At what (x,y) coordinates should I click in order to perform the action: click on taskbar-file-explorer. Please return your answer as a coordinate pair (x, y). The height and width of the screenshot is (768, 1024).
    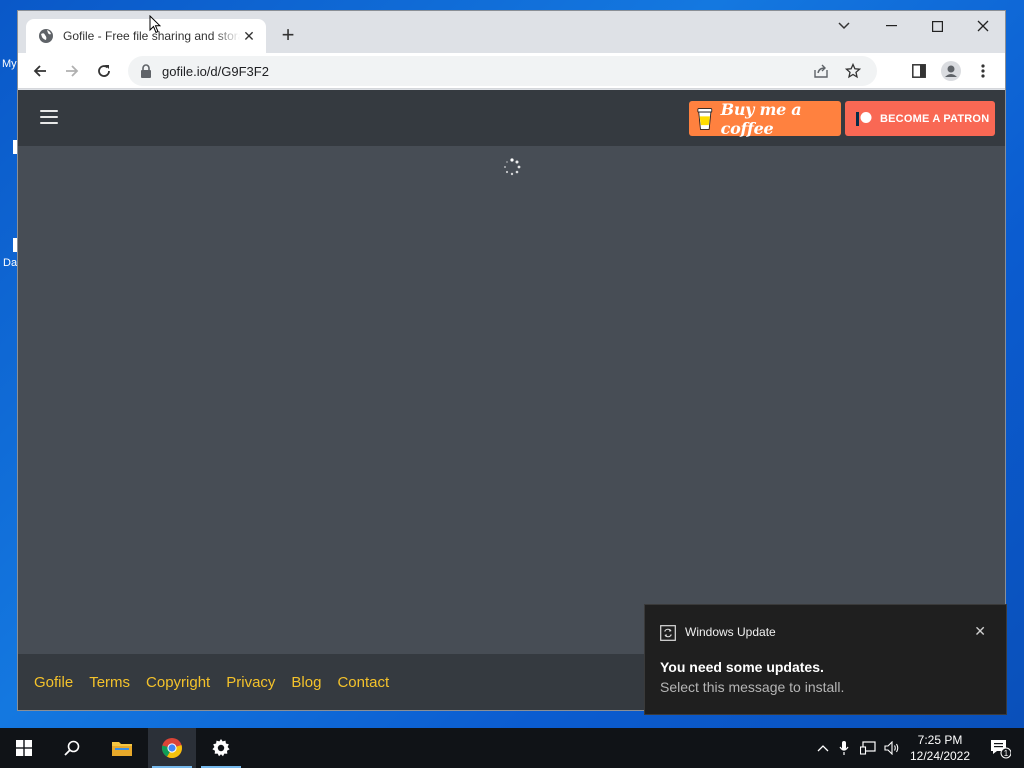
    Looking at the image, I should click on (122, 748).